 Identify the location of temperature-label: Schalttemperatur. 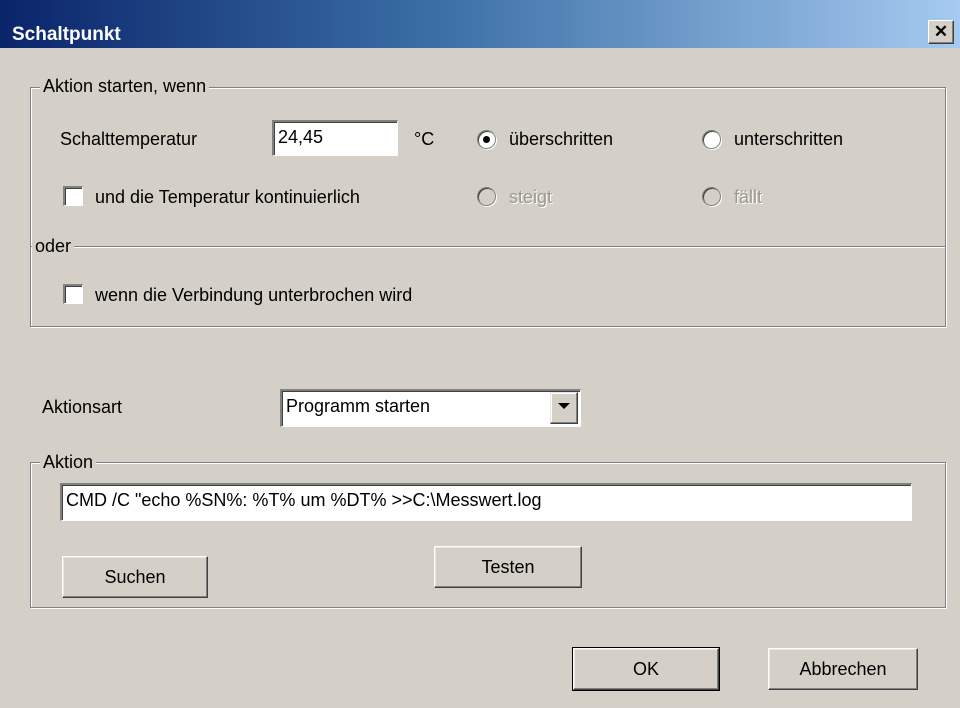
(129, 139).